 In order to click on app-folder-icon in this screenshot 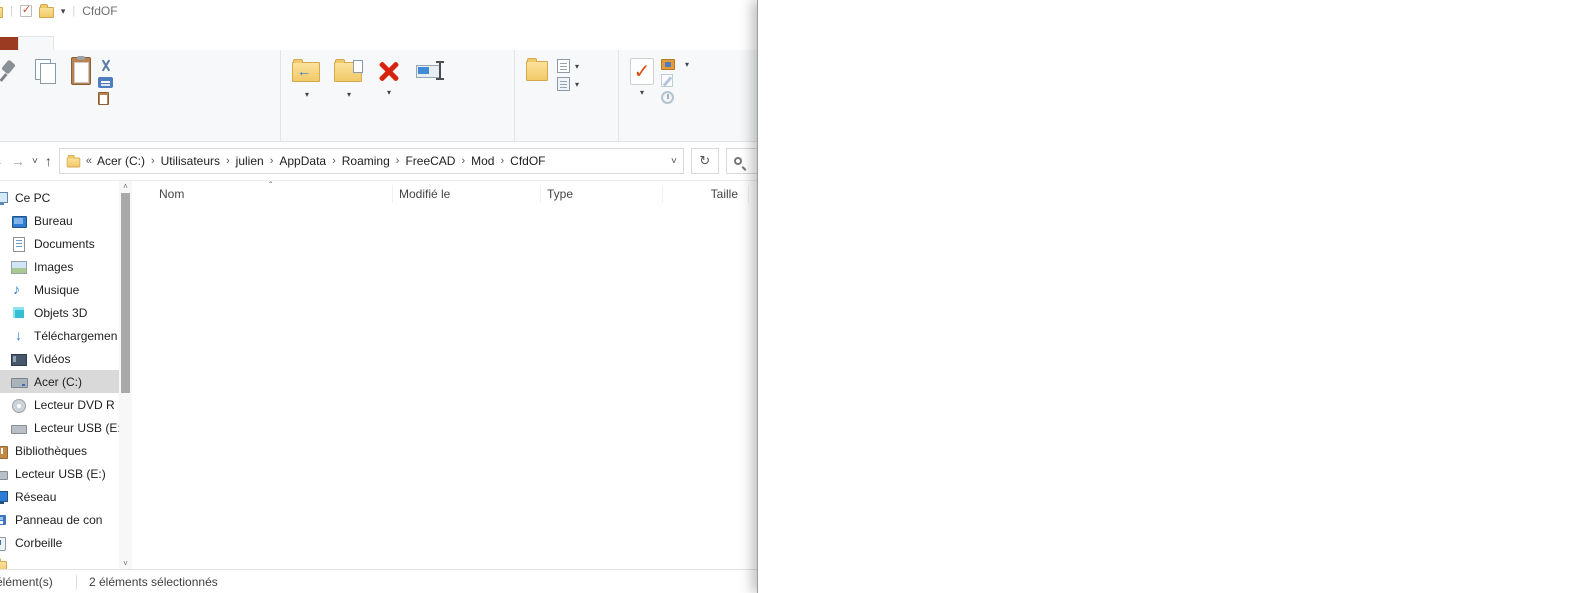, I will do `click(1, 12)`.